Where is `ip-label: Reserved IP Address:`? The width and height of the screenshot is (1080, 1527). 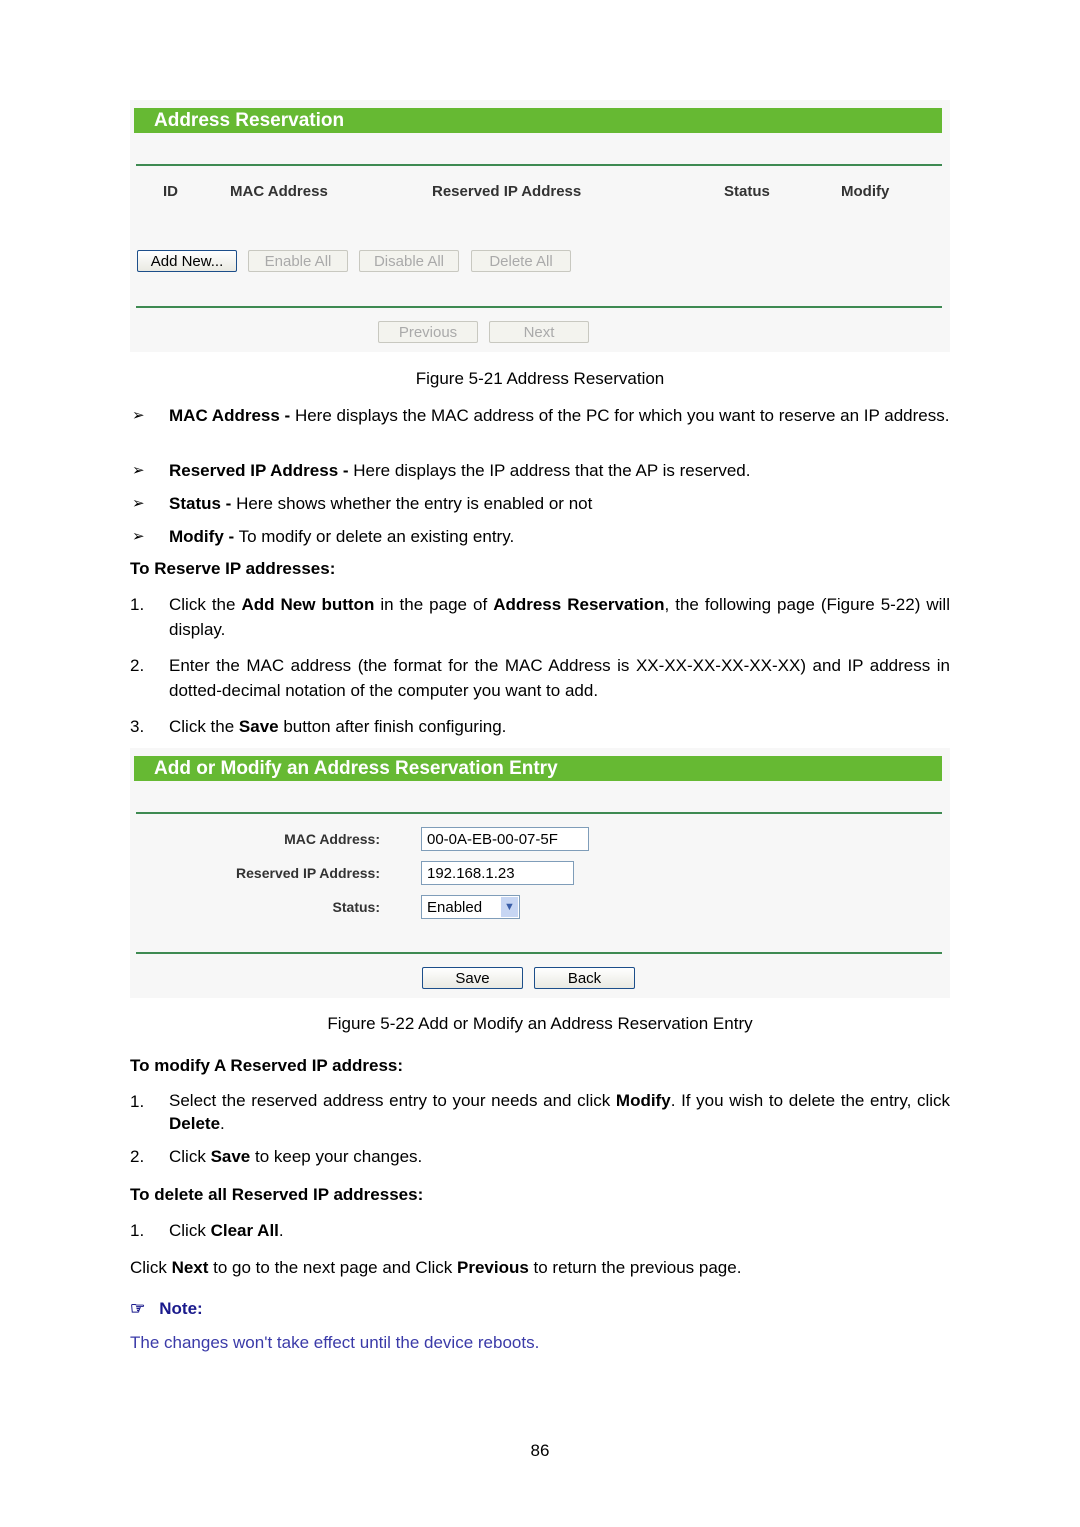 ip-label: Reserved IP Address: is located at coordinates (308, 873).